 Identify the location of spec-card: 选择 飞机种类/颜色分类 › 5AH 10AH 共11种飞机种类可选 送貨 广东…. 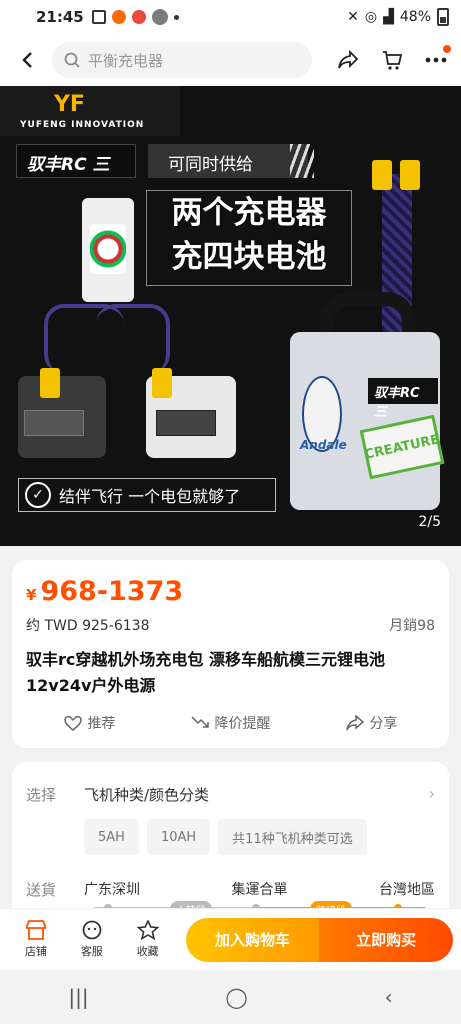
(230, 842).